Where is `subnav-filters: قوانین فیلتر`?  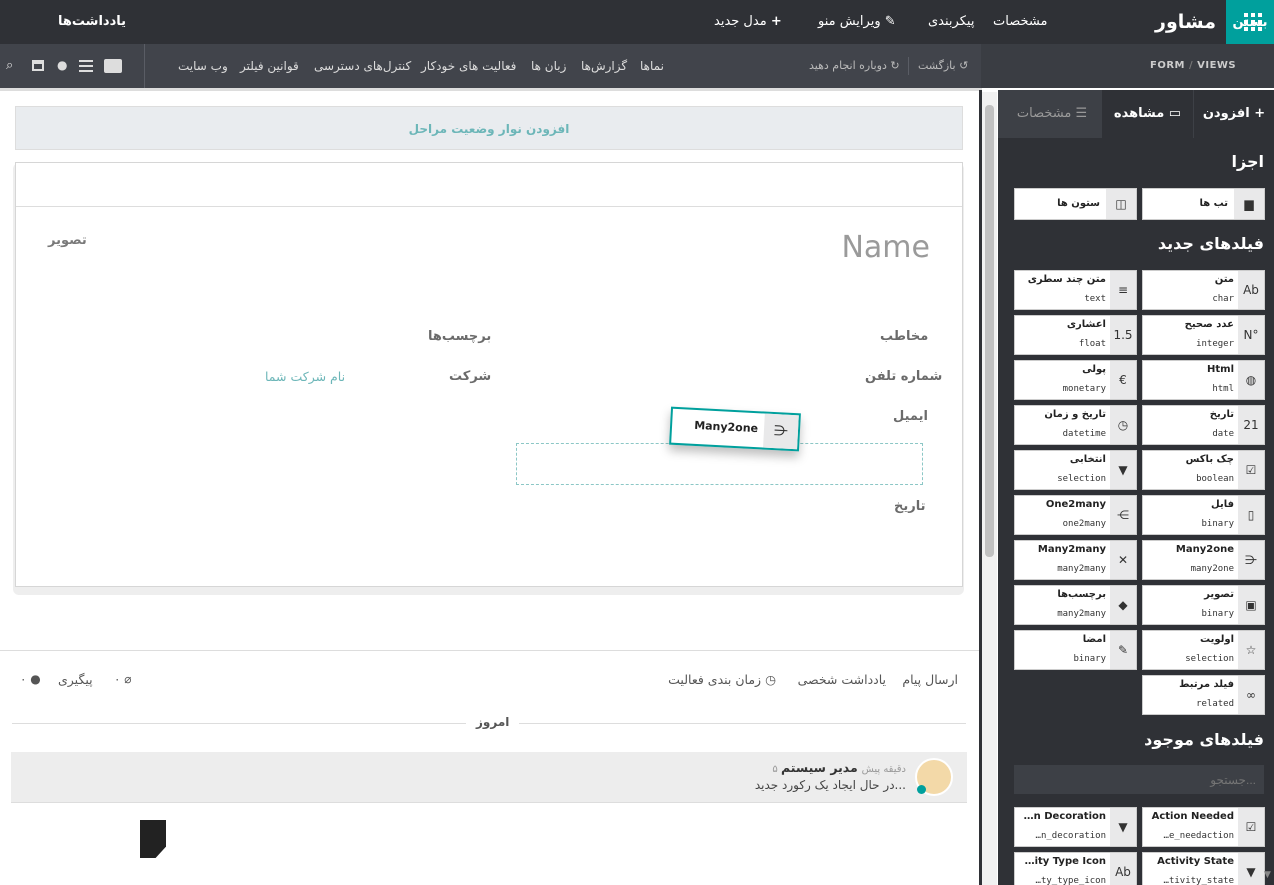
subnav-filters: قوانین فیلتر is located at coordinates (269, 66).